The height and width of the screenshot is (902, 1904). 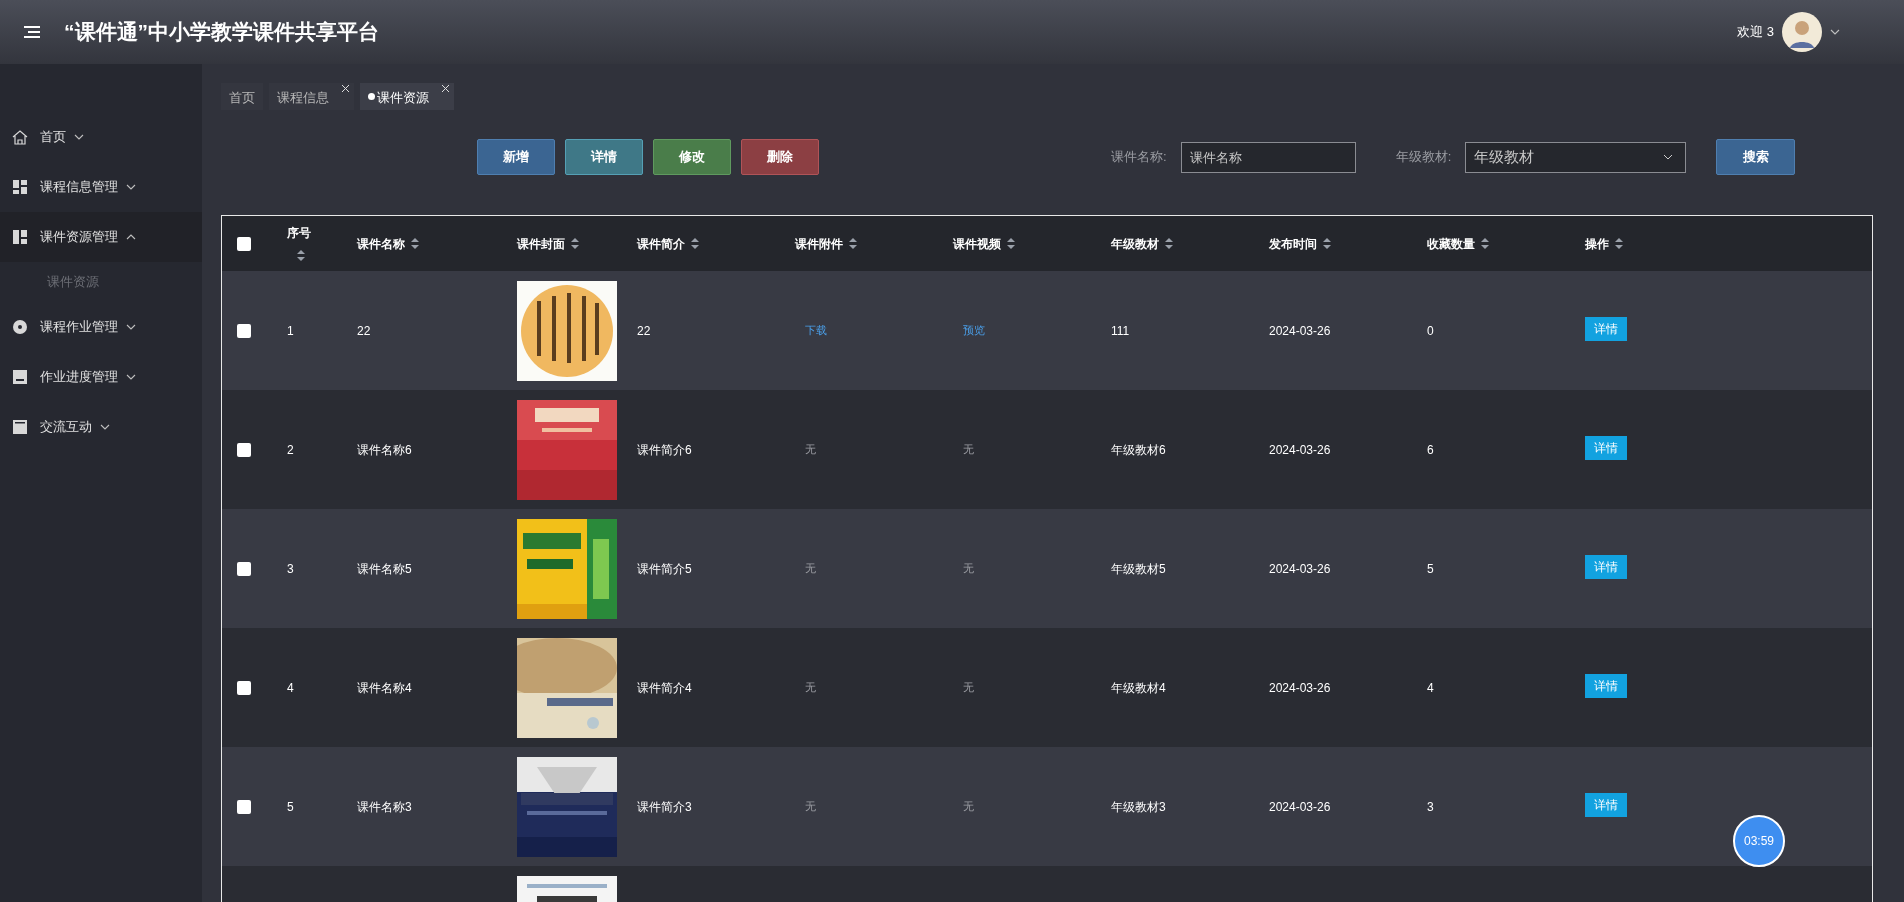 I want to click on columns-icon, so click(x=20, y=237).